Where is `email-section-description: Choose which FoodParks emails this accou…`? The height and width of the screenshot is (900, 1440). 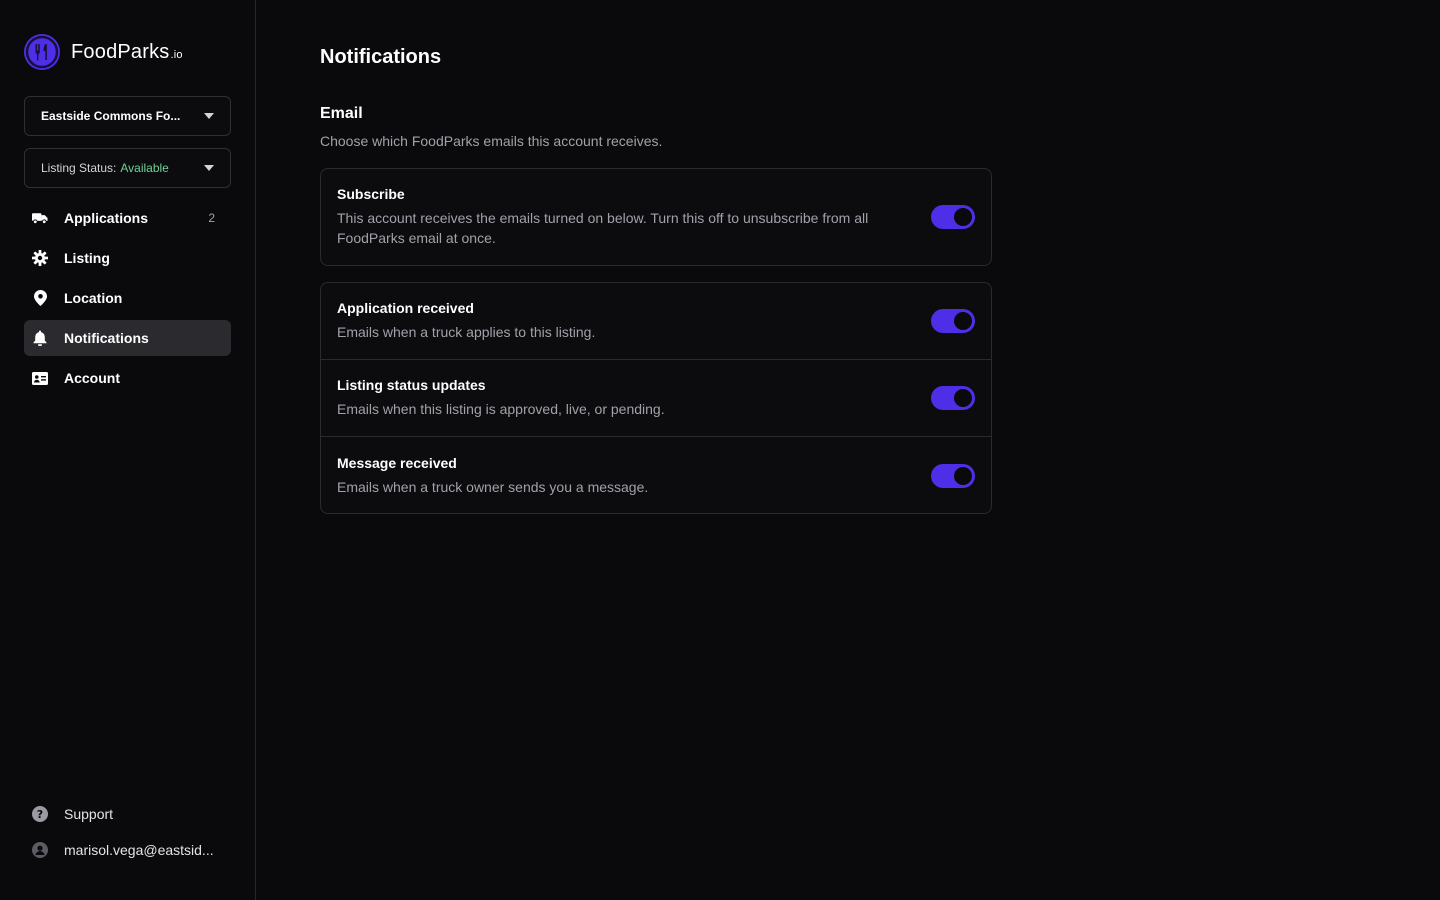
email-section-description: Choose which FoodParks emails this accou… is located at coordinates (491, 141).